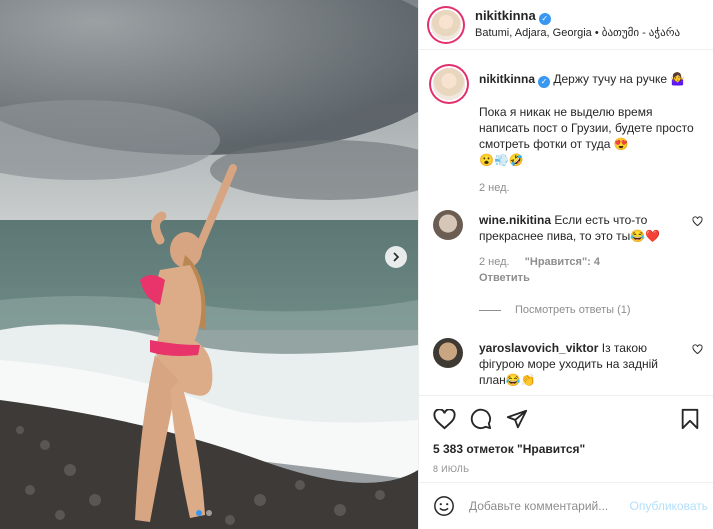 The width and height of the screenshot is (713, 529). I want to click on paper-plane-icon, so click(517, 419).